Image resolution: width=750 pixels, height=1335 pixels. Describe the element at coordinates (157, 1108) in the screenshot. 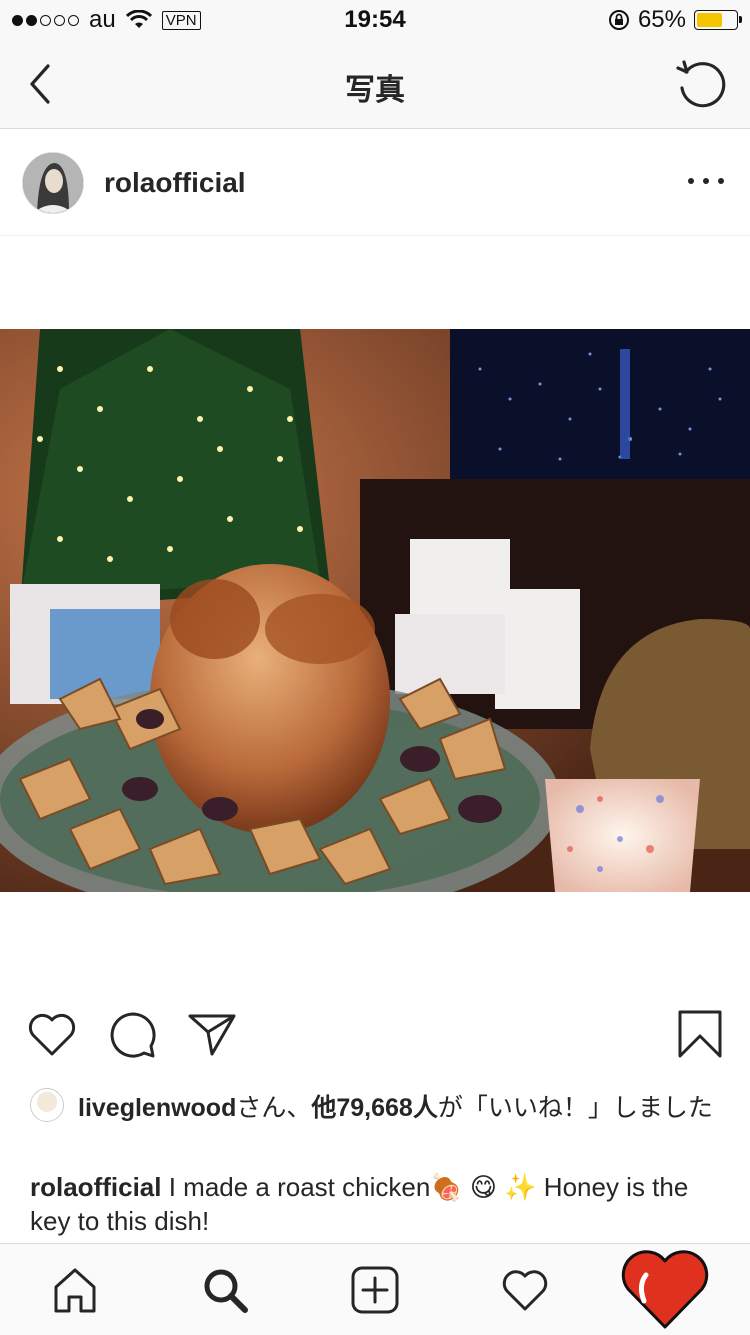

I see `liker-username: liveglenwood` at that location.